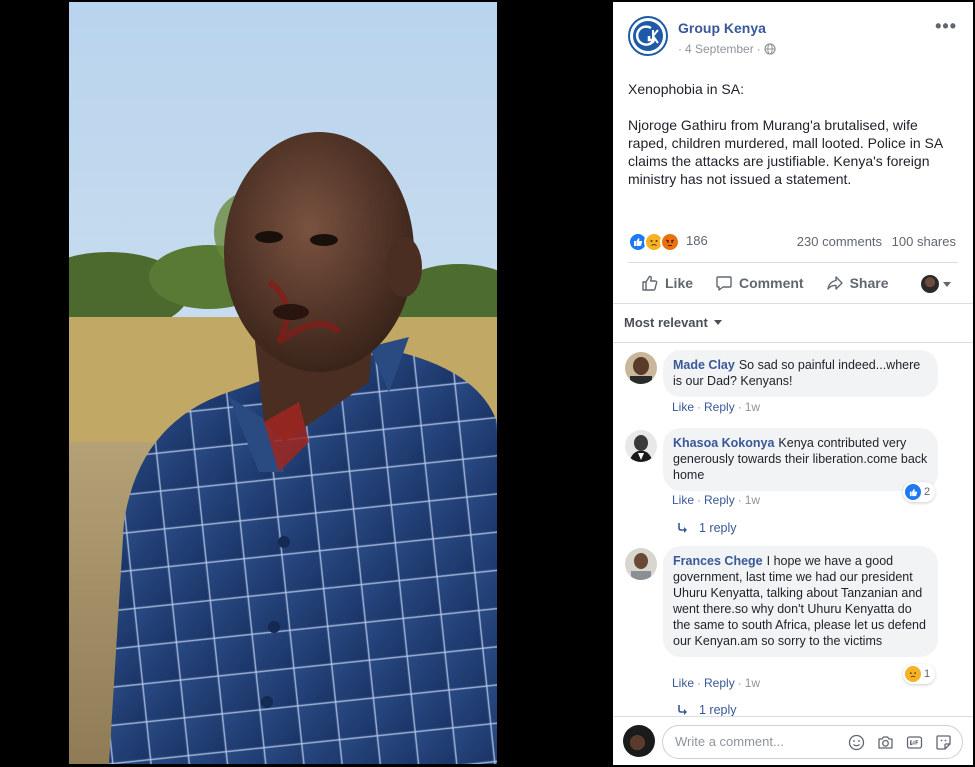 The width and height of the screenshot is (975, 767). I want to click on post-date: 4 September, so click(719, 49).